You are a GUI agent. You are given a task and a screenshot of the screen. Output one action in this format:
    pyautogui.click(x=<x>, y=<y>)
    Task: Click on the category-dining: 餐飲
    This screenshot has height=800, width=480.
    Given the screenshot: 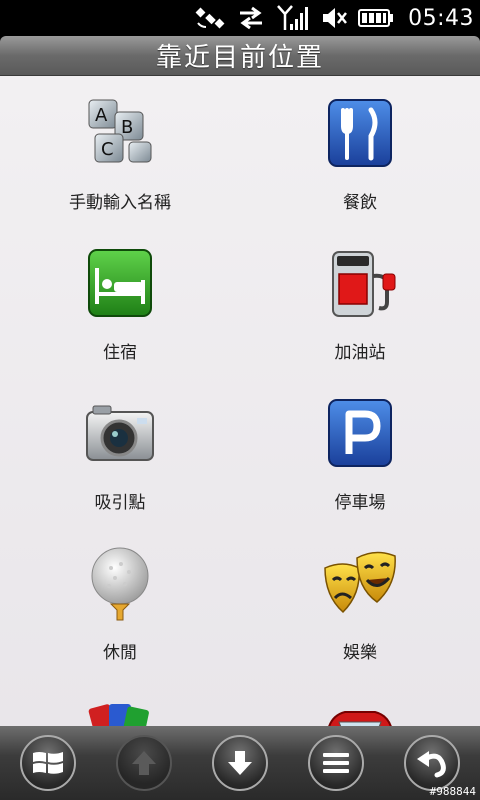 What is the action you would take?
    pyautogui.click(x=360, y=151)
    